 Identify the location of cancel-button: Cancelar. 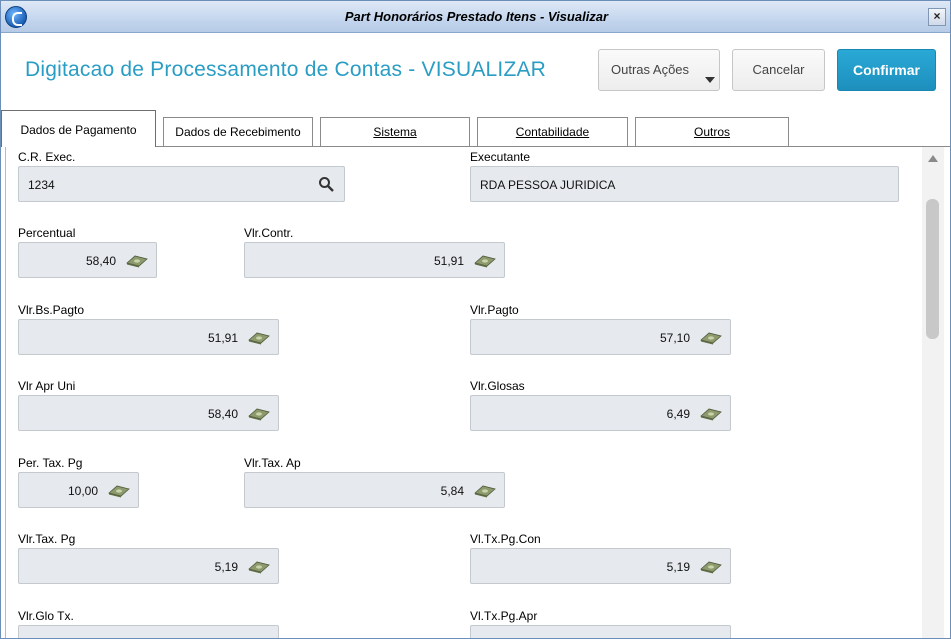
(778, 70).